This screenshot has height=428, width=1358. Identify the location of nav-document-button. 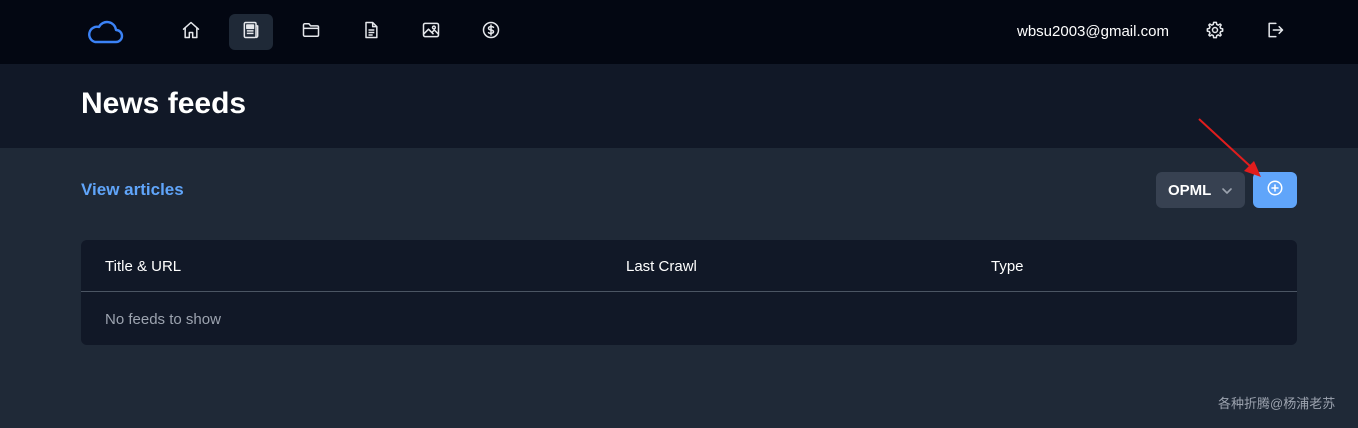
(371, 32).